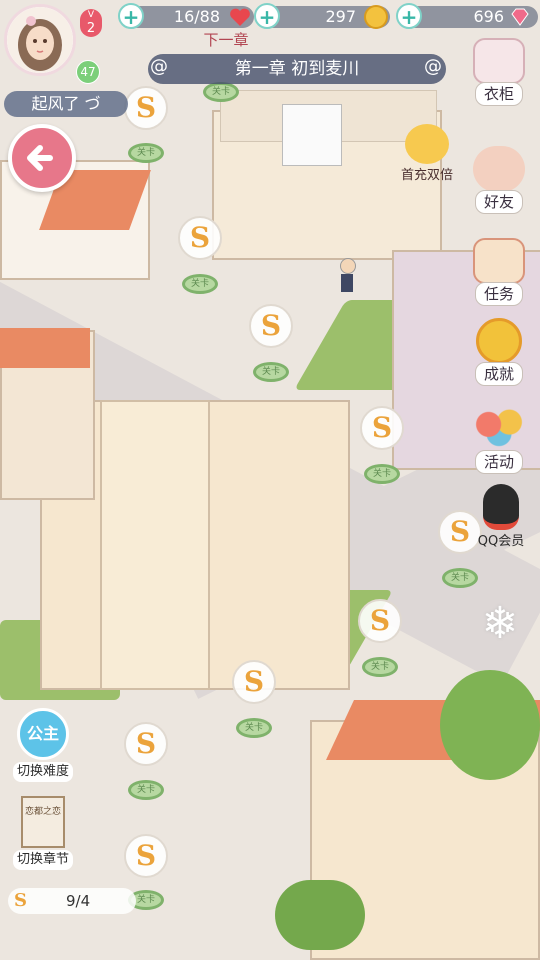 The image size is (540, 960). Describe the element at coordinates (499, 261) in the screenshot. I see `book-icon` at that location.